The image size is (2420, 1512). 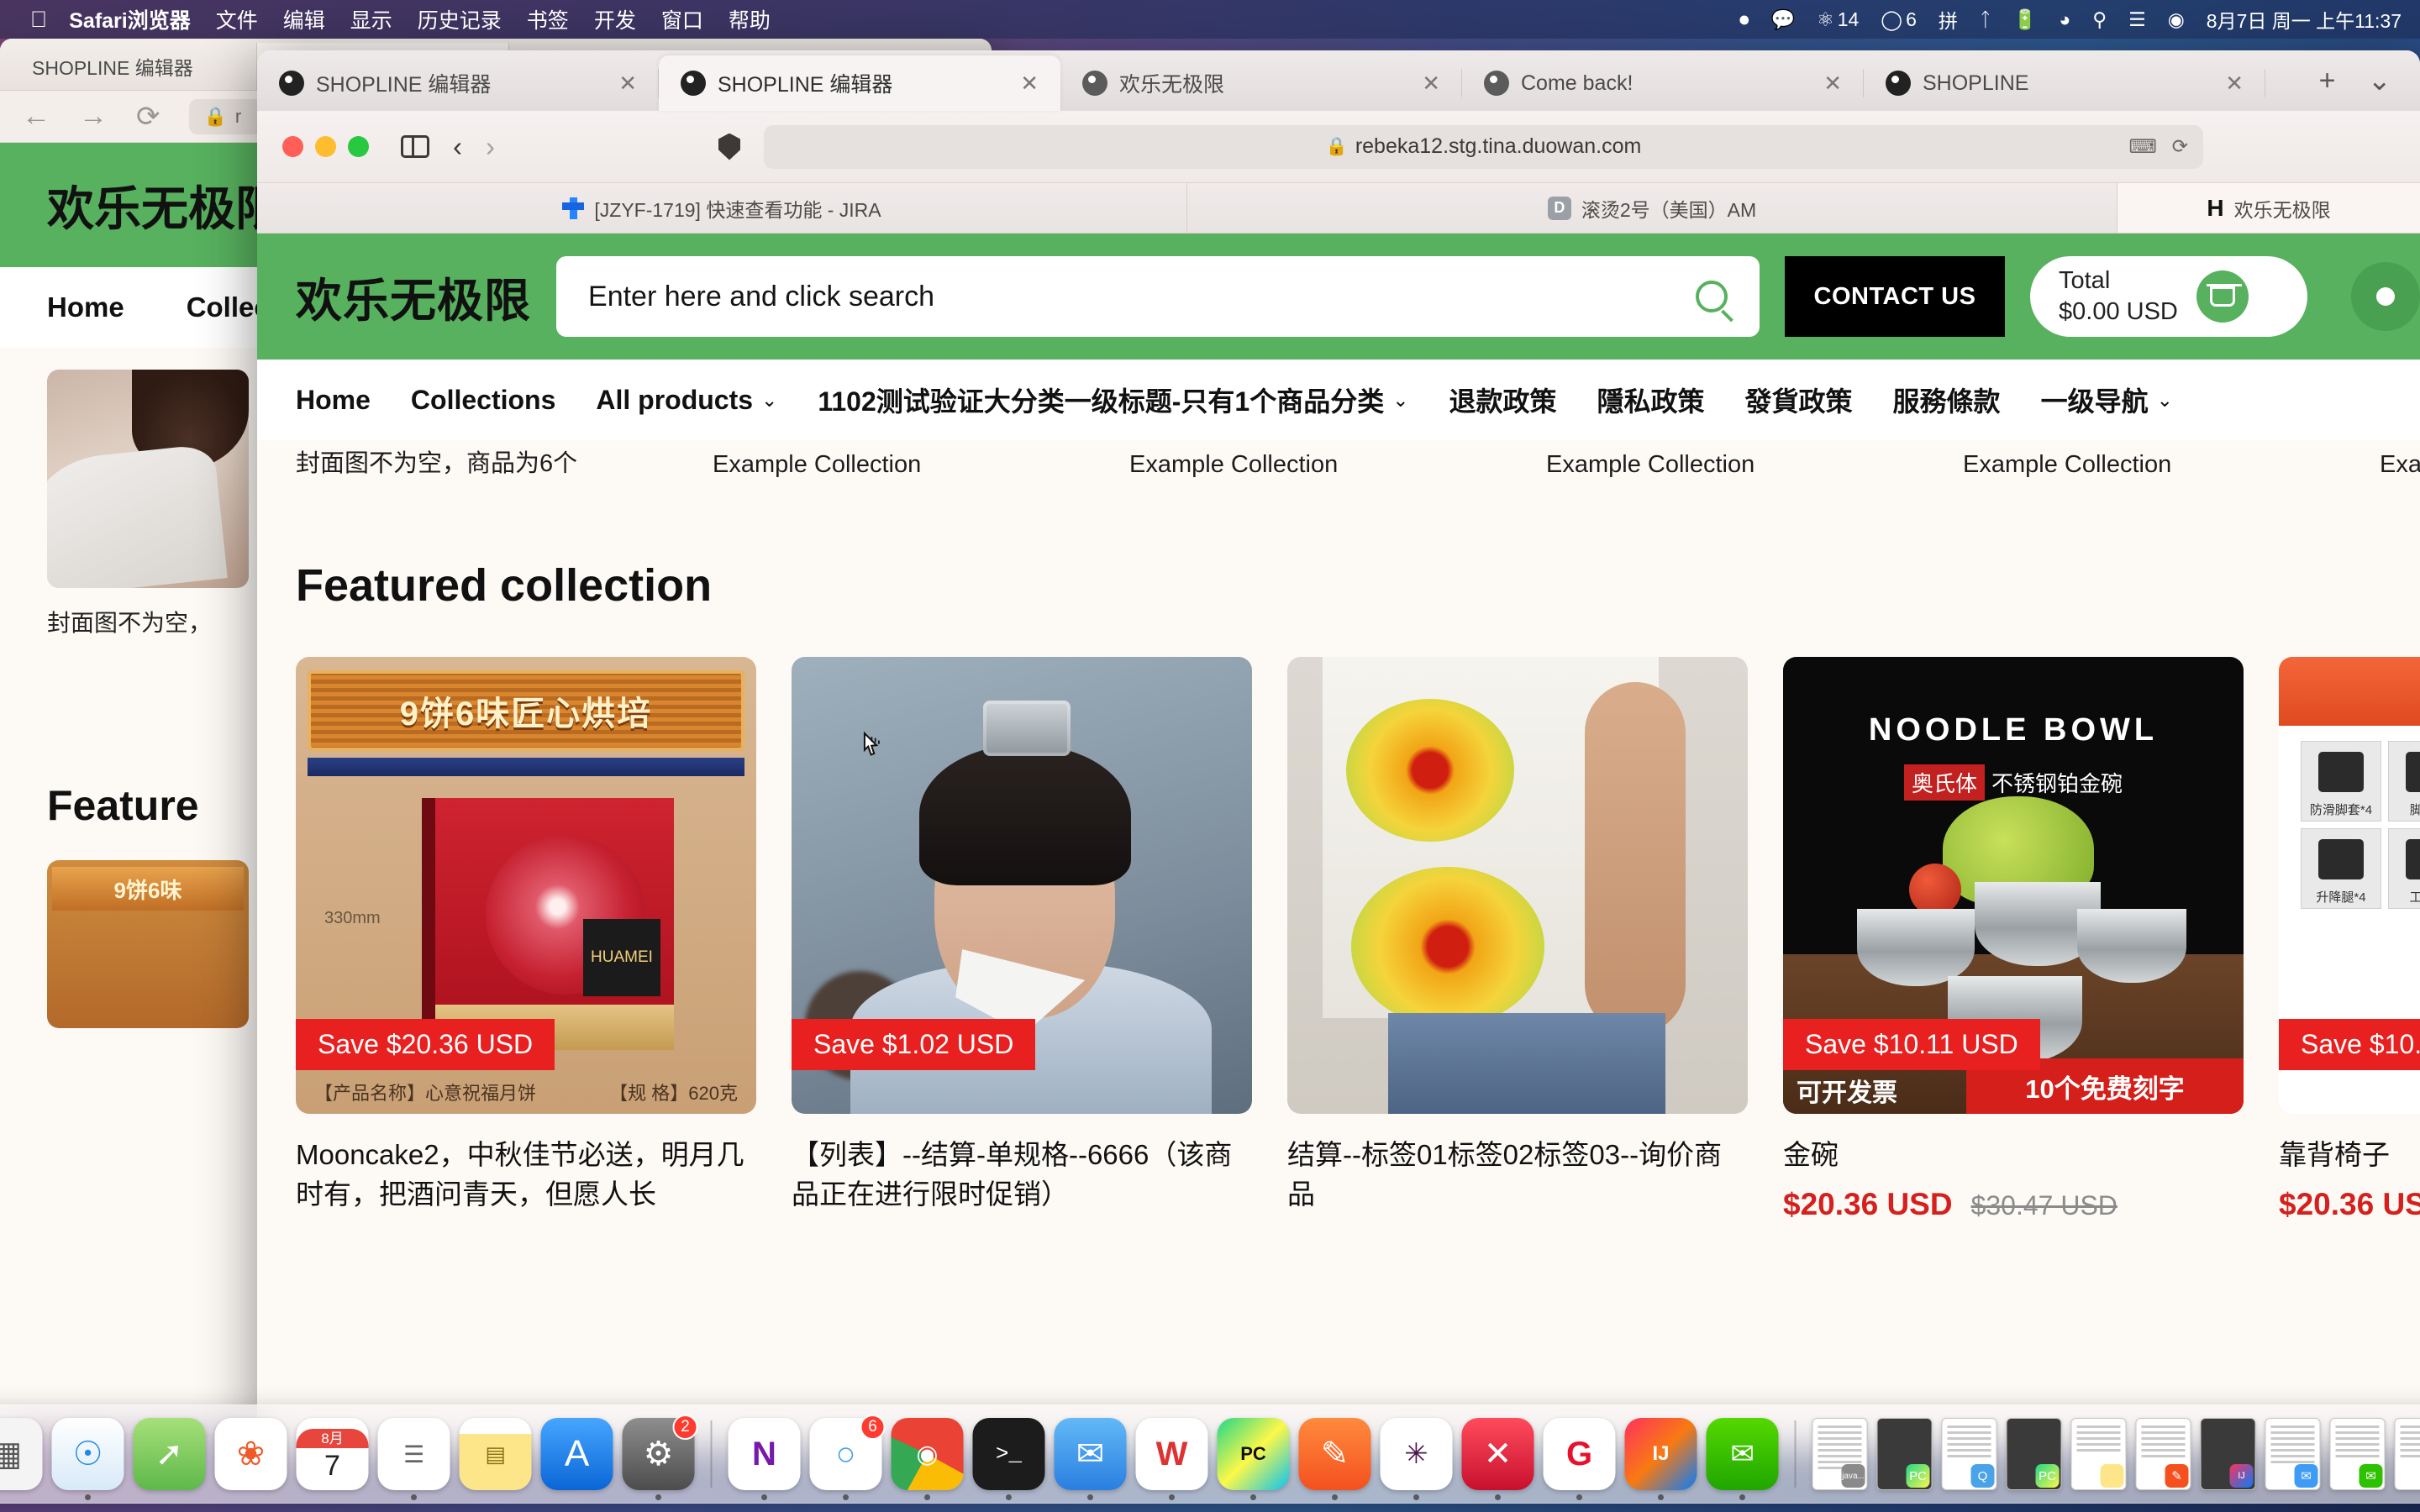 I want to click on menu-item-history: 历史记录, so click(x=460, y=19).